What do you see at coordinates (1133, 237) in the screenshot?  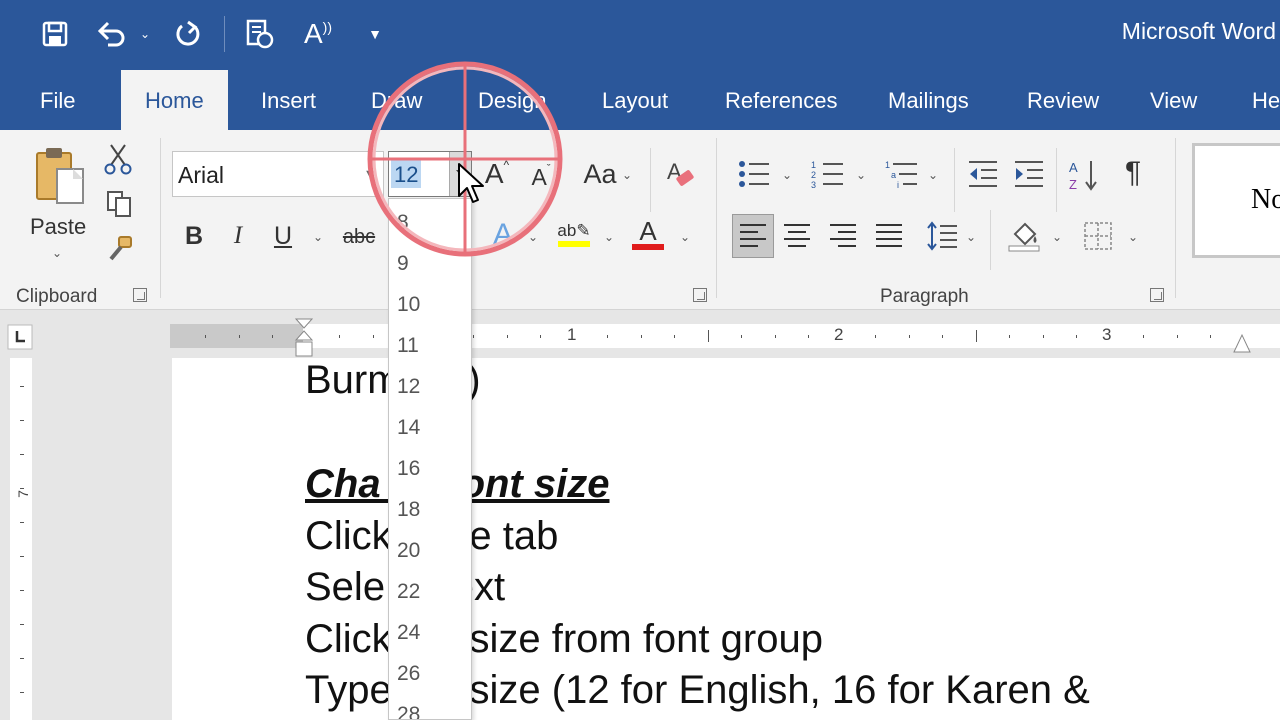 I see `borders-chevron-icon: ⌄` at bounding box center [1133, 237].